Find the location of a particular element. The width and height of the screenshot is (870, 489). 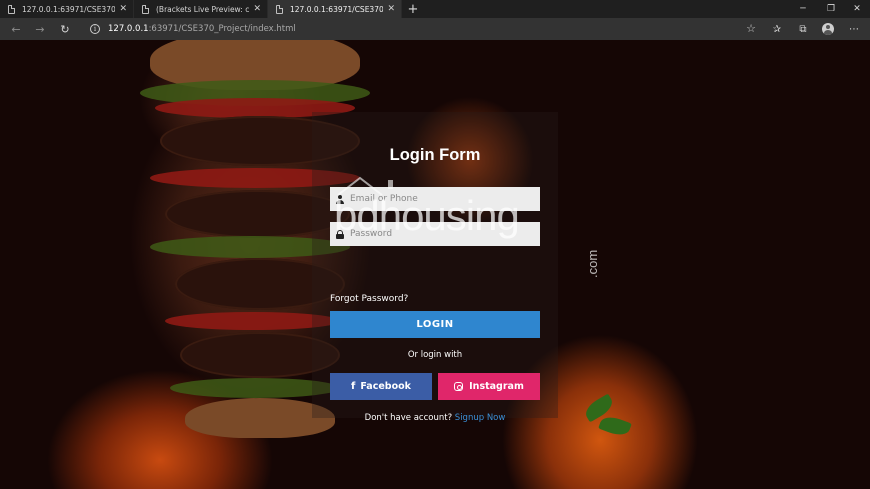

signup-prompt: Don't have account? Signup Now is located at coordinates (435, 418).